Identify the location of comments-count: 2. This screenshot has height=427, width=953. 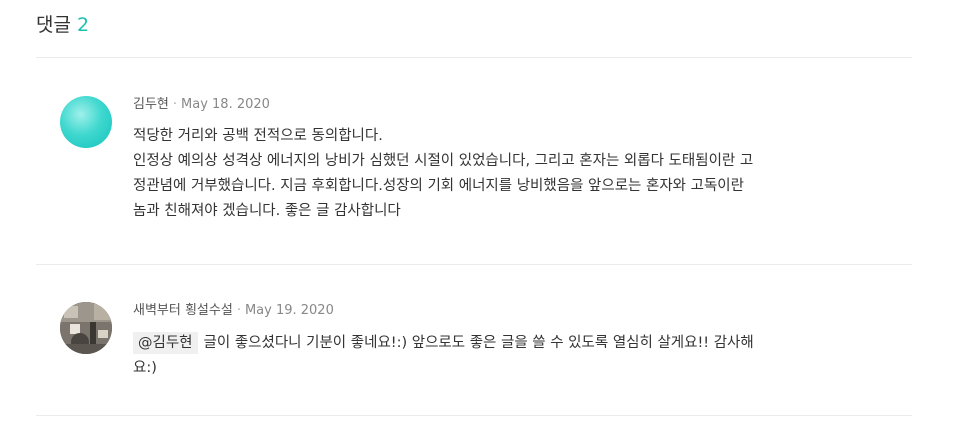
(83, 25).